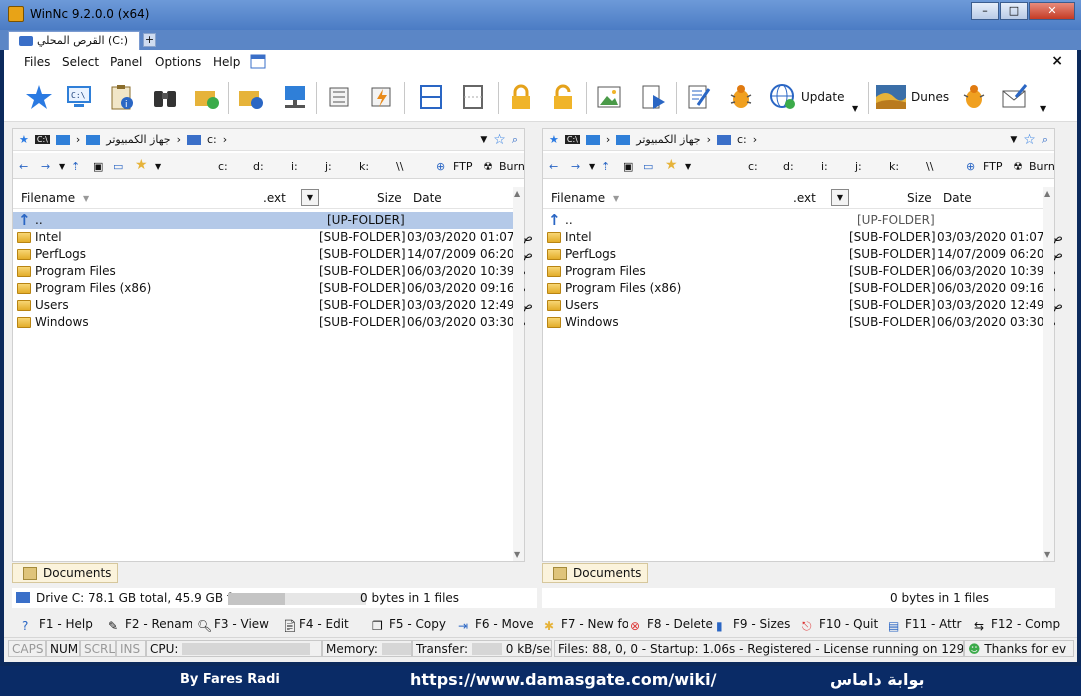  Describe the element at coordinates (930, 624) in the screenshot. I see `f11-attr-button: ▤ F11 - Attr` at that location.